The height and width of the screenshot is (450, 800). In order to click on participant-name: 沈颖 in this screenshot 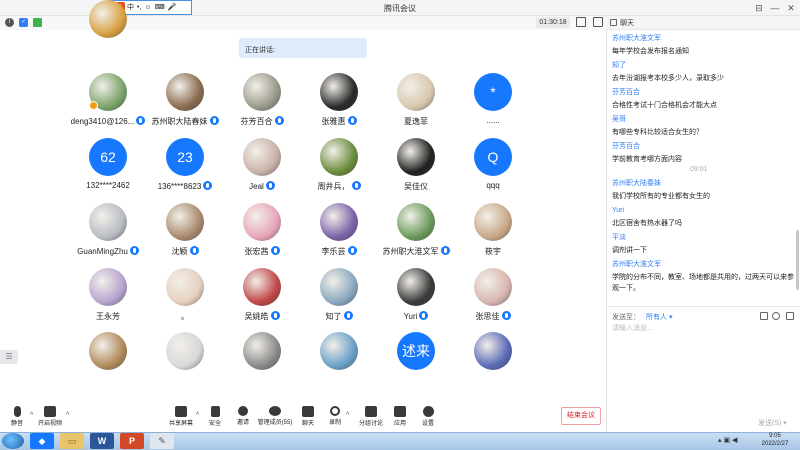, I will do `click(185, 251)`.